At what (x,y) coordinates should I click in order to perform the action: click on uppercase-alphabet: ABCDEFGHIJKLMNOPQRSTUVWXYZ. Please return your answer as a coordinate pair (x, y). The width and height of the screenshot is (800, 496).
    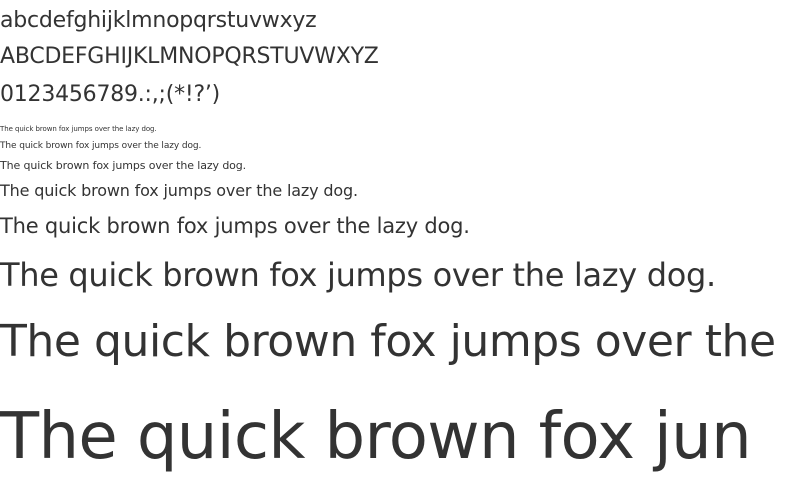
    Looking at the image, I should click on (189, 56).